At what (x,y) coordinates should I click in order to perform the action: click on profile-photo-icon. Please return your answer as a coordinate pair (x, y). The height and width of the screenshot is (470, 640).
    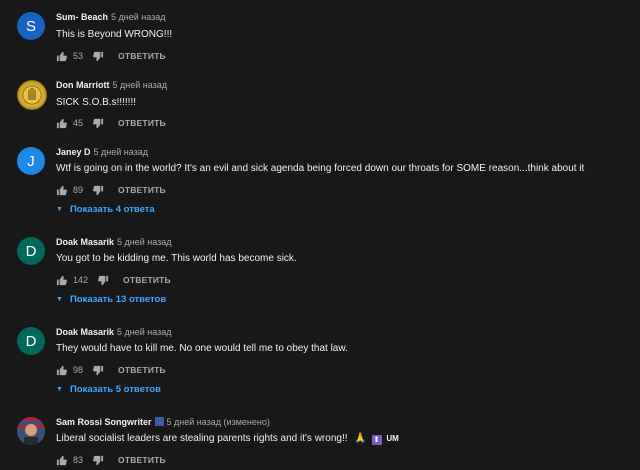
    Looking at the image, I should click on (31, 431).